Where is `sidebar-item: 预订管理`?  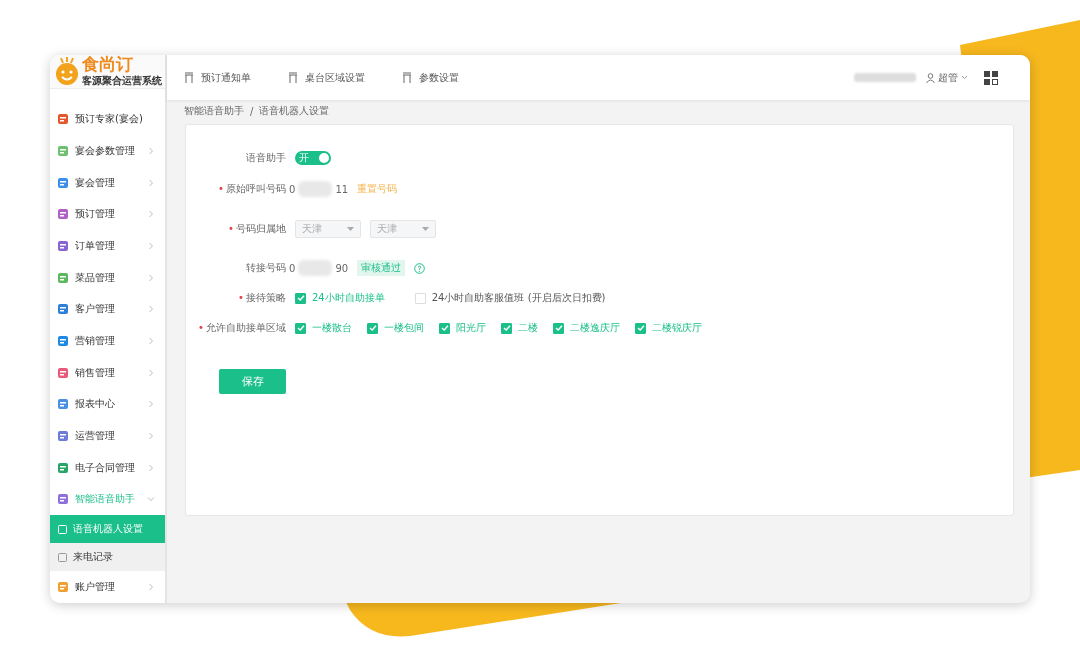 sidebar-item: 预订管理 is located at coordinates (107, 214).